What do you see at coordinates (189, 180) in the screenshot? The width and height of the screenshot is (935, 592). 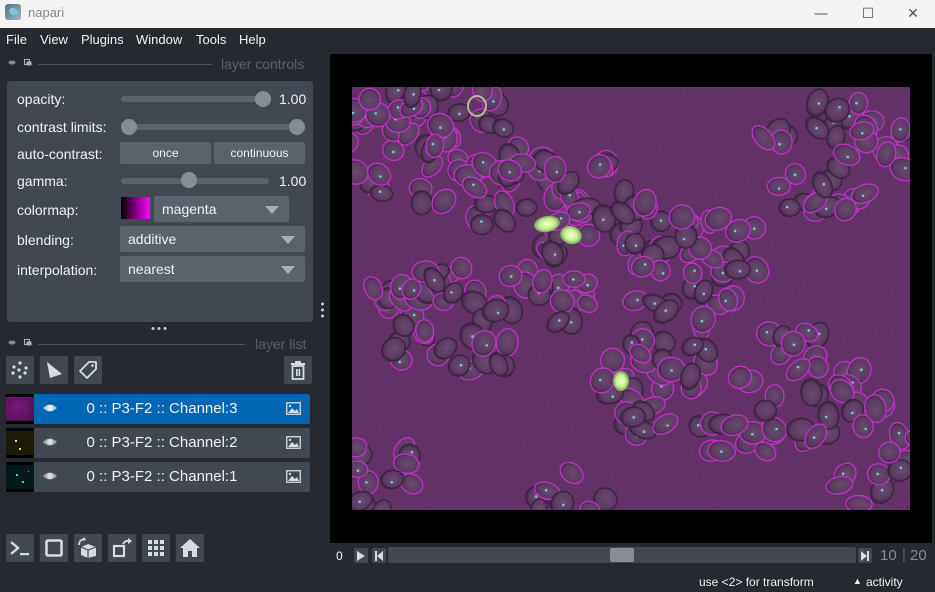 I see `gamma-slider-handle` at bounding box center [189, 180].